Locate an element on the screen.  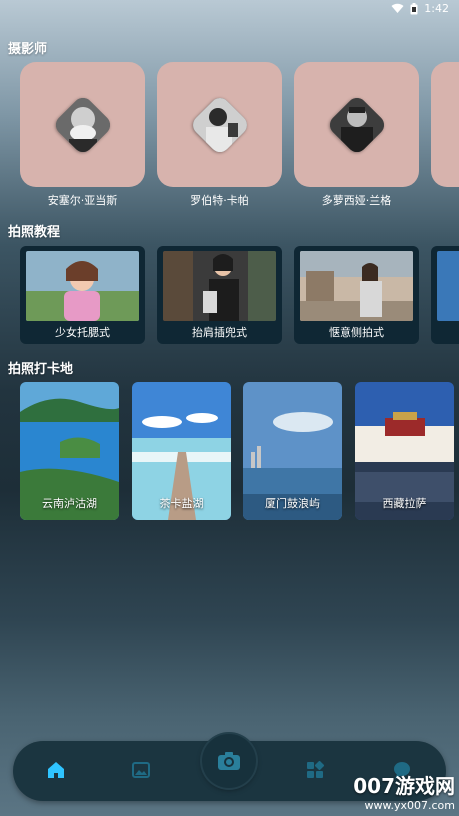
tutorial-card: 惬意侧拍式 is located at coordinates (356, 295).